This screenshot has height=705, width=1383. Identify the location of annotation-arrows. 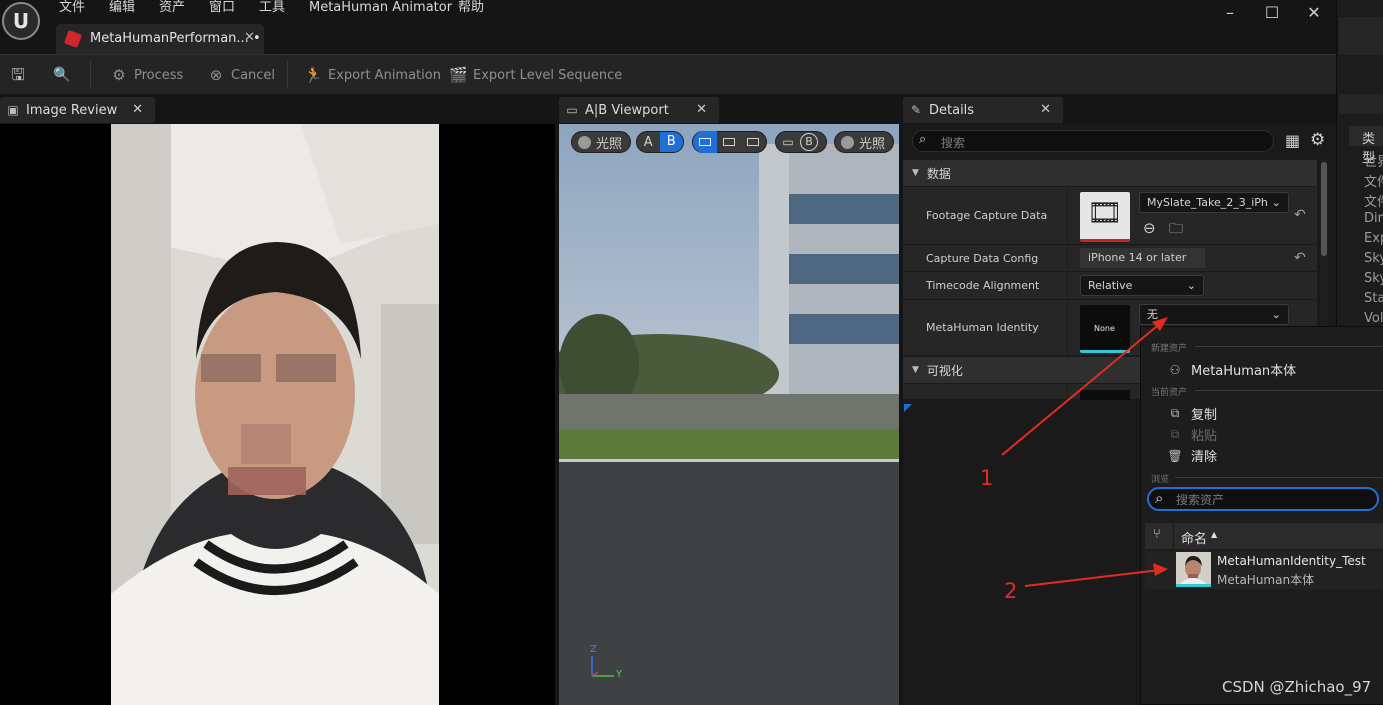
(1084, 452).